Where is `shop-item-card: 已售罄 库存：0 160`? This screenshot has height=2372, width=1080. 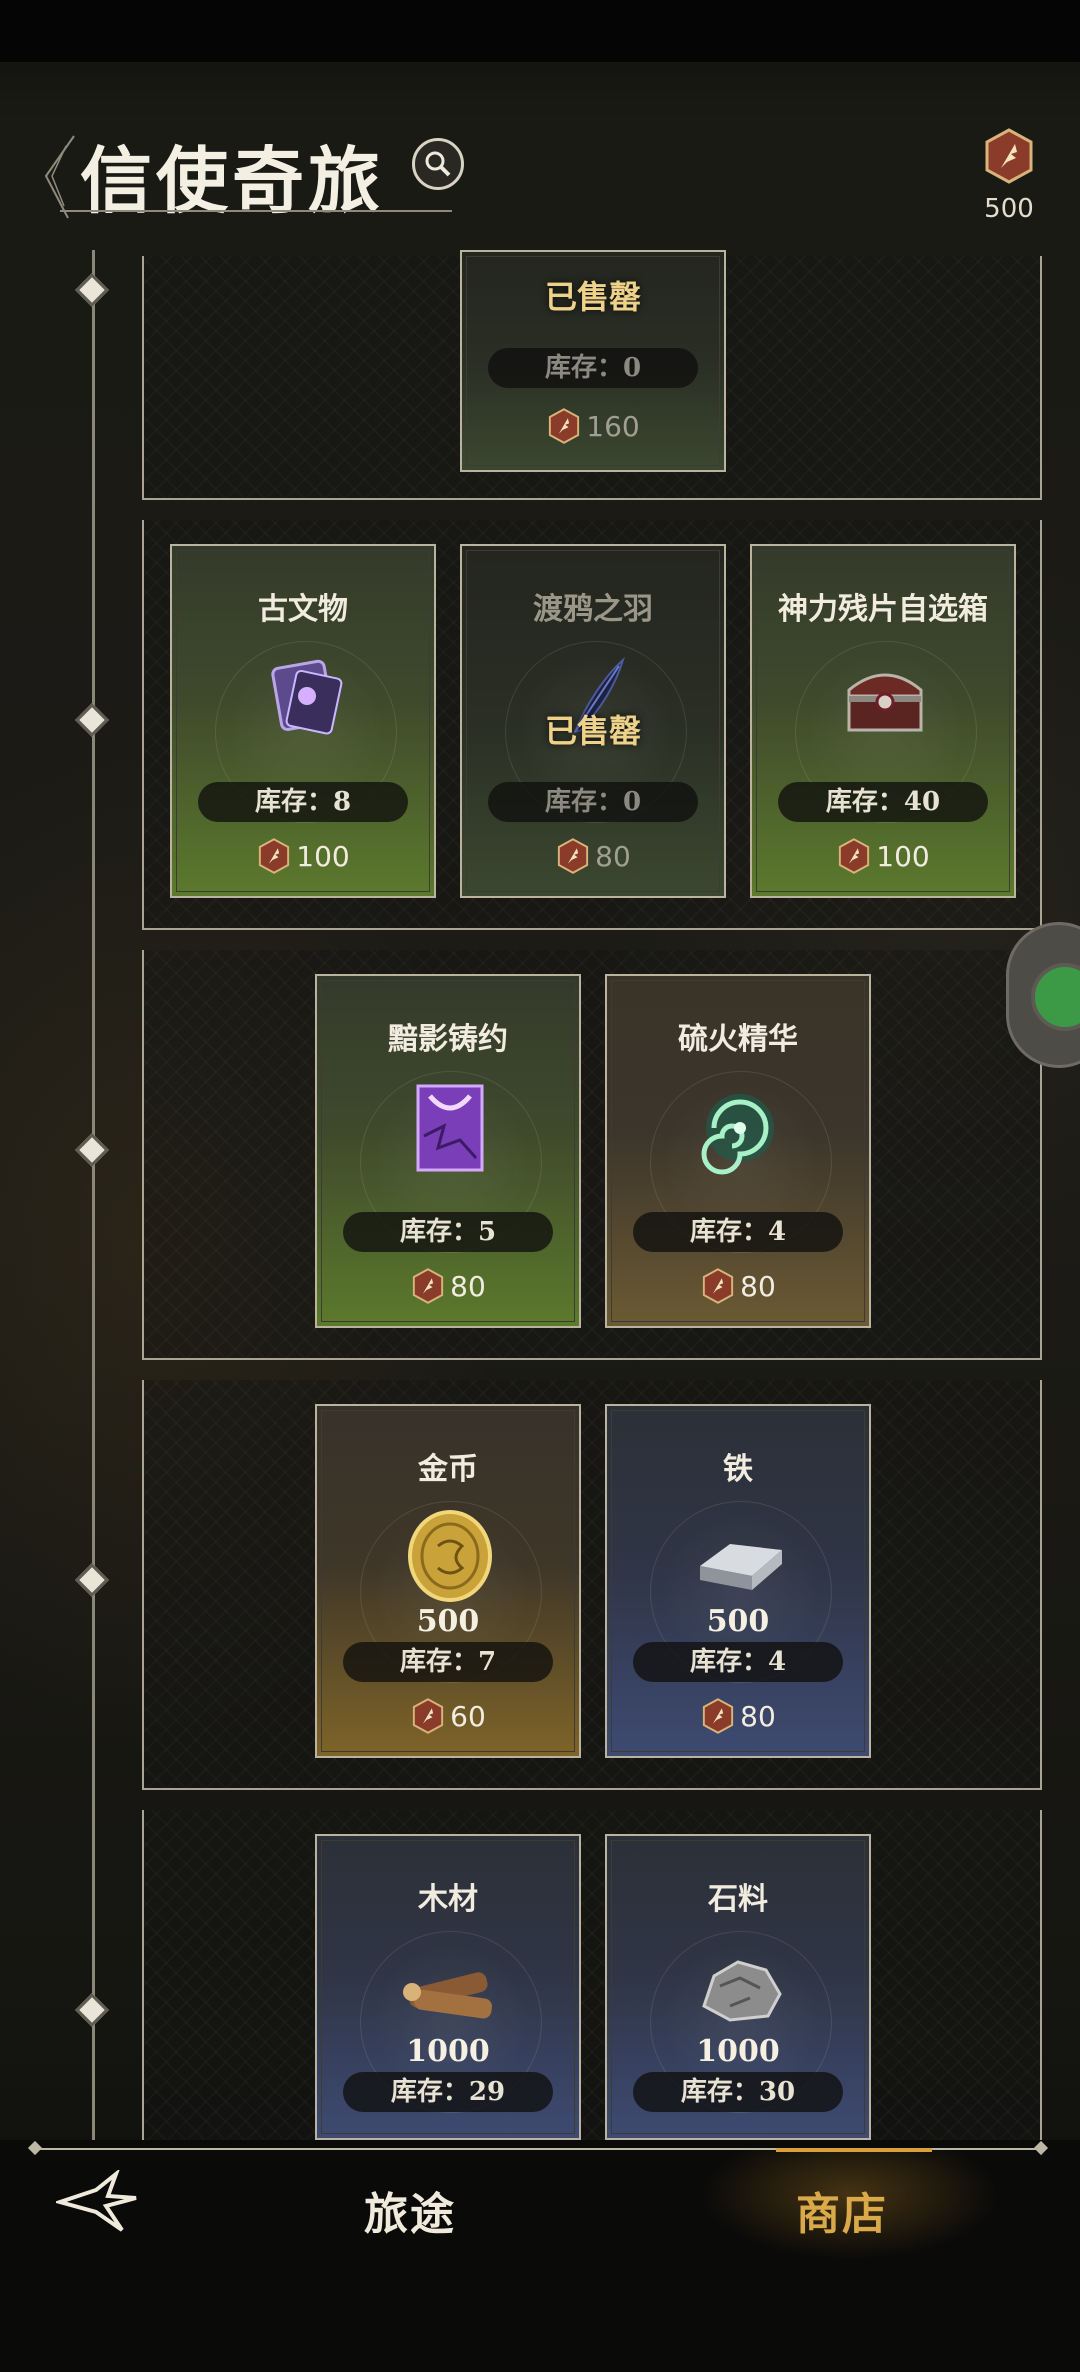
shop-item-card: 已售罄 库存：0 160 is located at coordinates (593, 361).